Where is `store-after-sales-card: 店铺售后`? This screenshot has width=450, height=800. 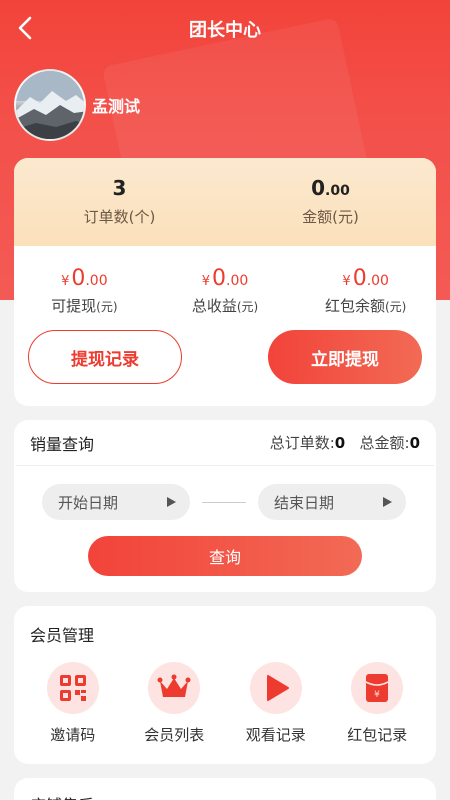 store-after-sales-card: 店铺售后 is located at coordinates (225, 789).